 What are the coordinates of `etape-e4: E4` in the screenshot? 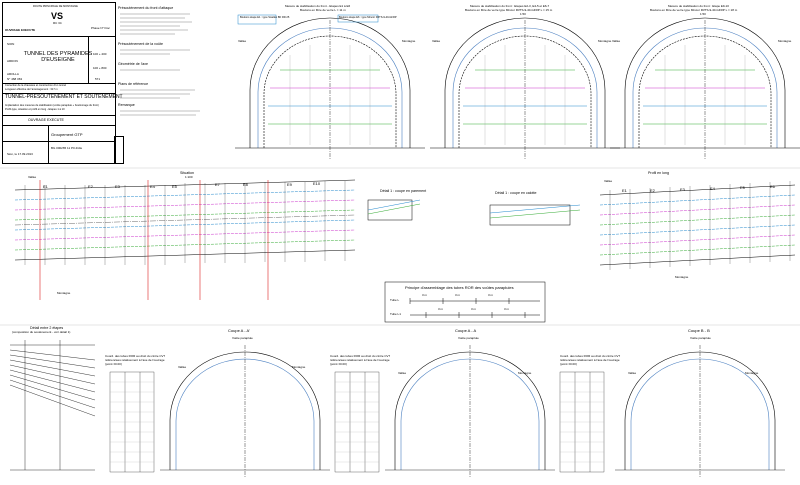 It's located at (152, 186).